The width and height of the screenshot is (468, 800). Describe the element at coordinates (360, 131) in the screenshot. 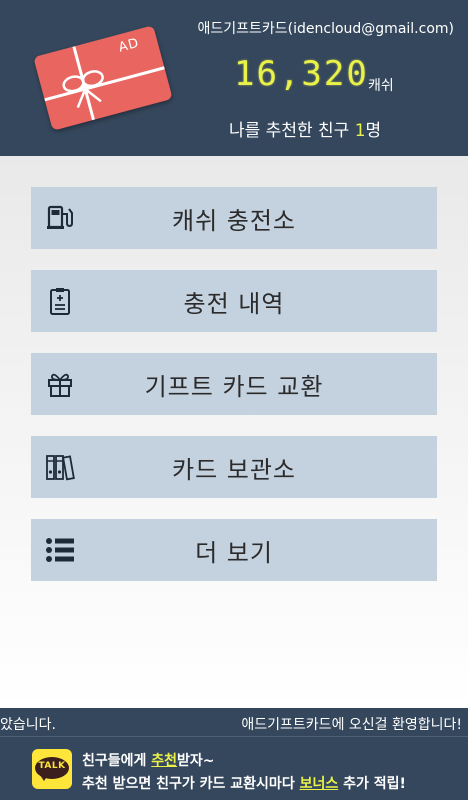

I see `referral-number: 1` at that location.